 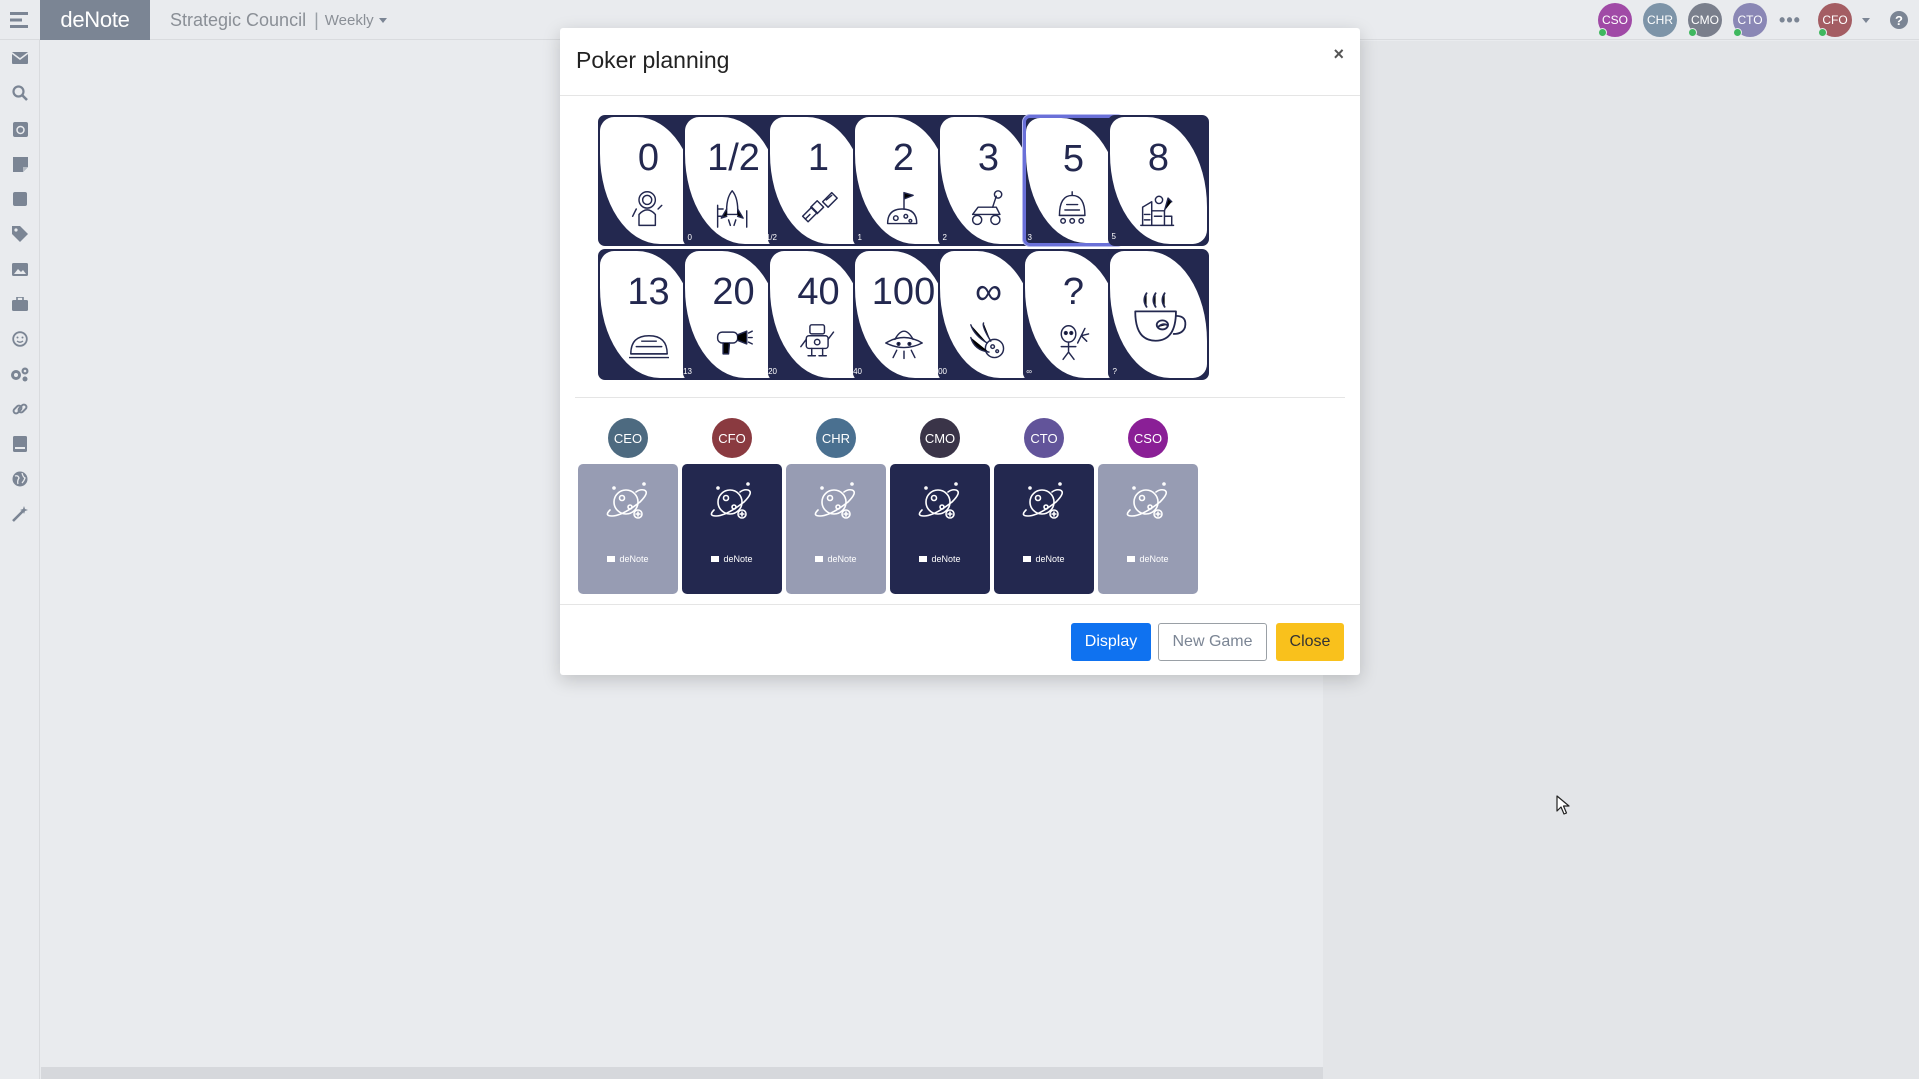 I want to click on avatar-initials: CMO, so click(x=1705, y=20).